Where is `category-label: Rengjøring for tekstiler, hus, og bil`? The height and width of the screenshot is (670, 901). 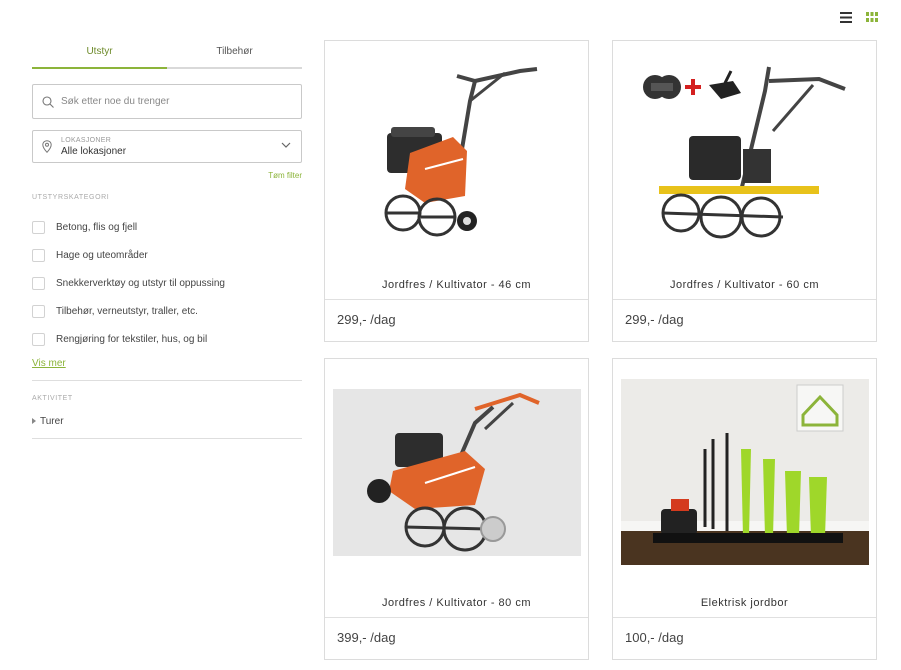 category-label: Rengjøring for tekstiler, hus, og bil is located at coordinates (132, 339).